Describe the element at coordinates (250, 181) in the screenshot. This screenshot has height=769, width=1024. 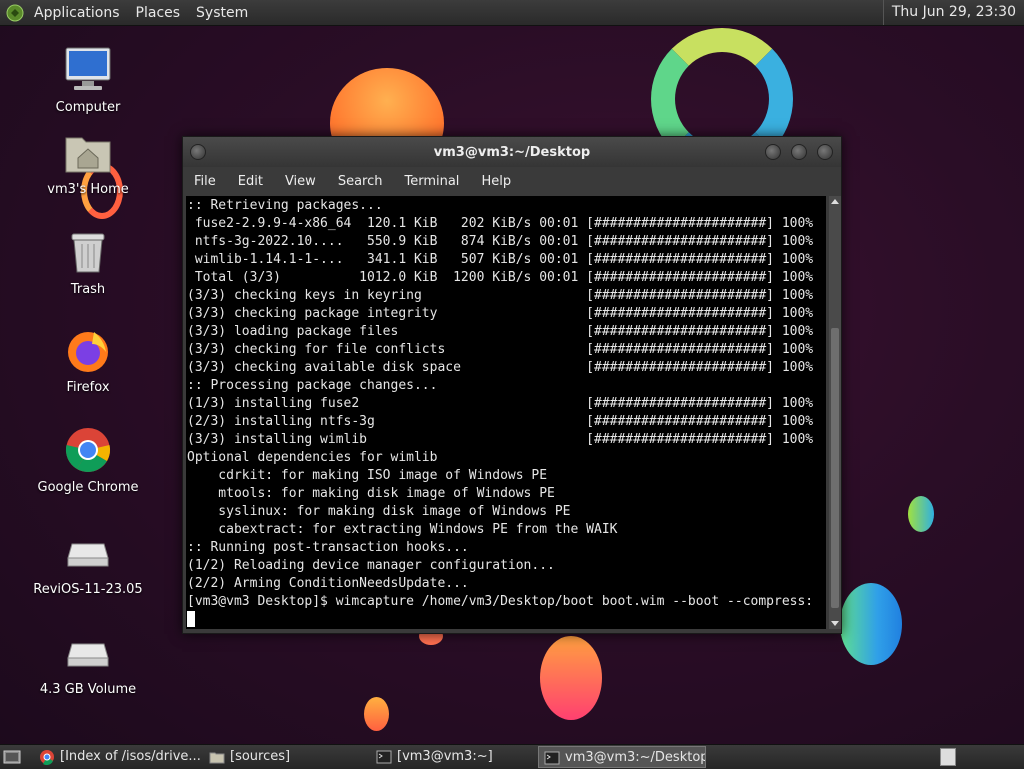
I see `menu-edit: Edit` at that location.